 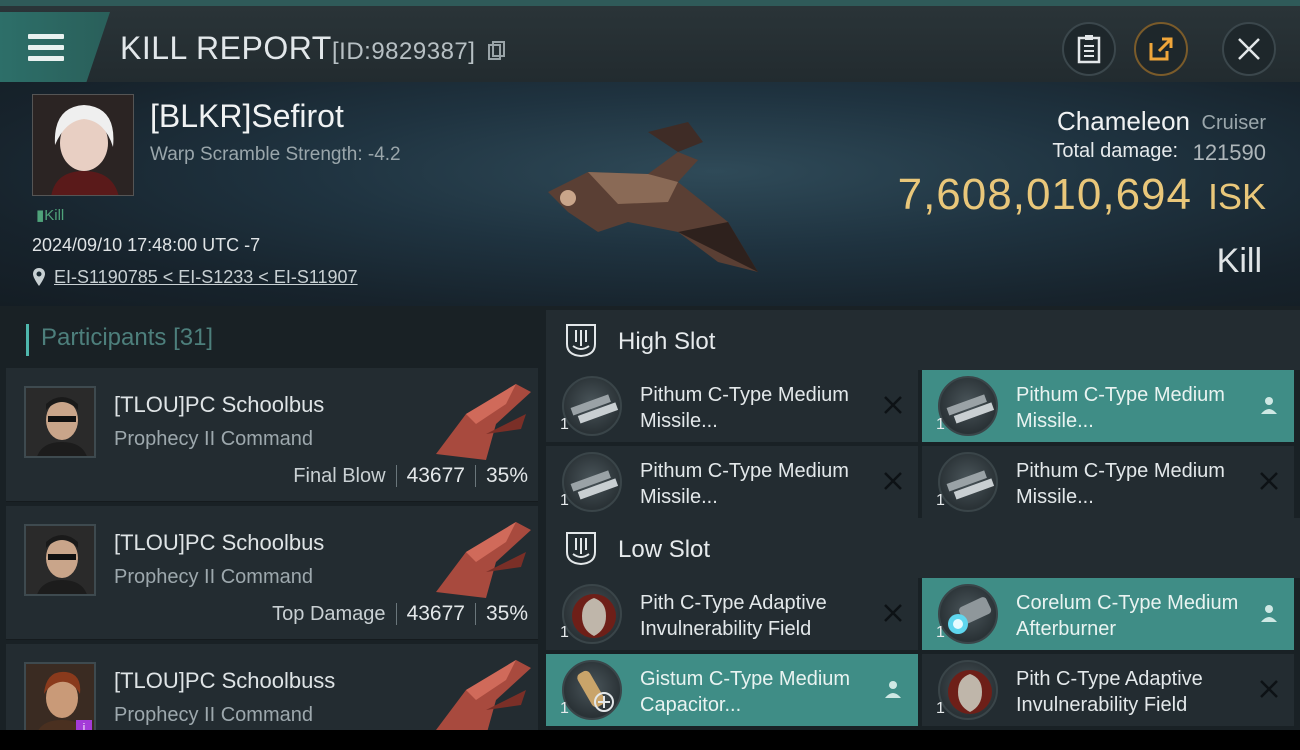 What do you see at coordinates (46, 48) in the screenshot?
I see `hamburger-icon` at bounding box center [46, 48].